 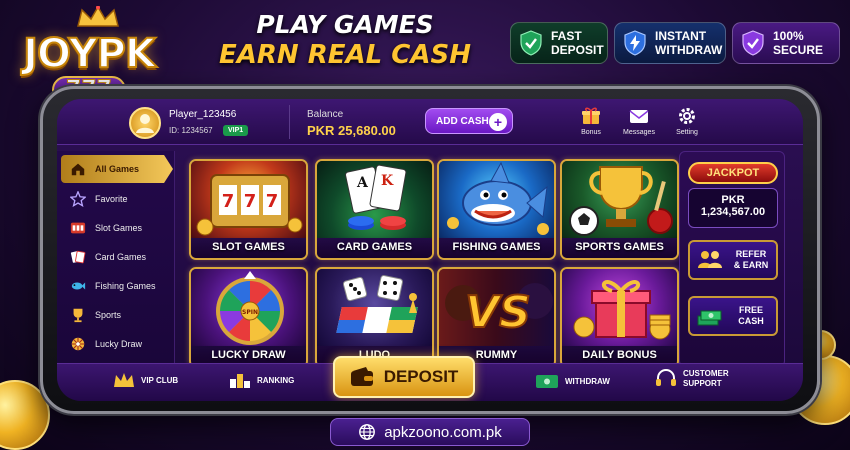 What do you see at coordinates (591, 132) in the screenshot?
I see `bonus-label: Bonus` at bounding box center [591, 132].